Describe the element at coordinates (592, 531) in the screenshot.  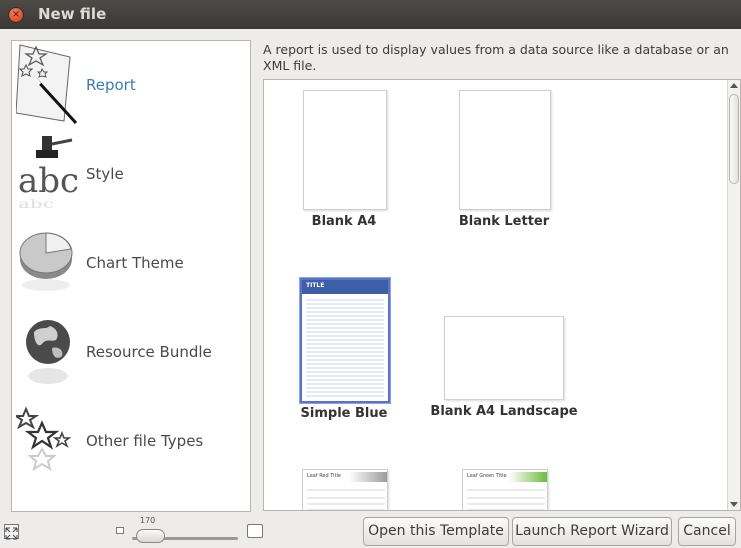
I see `launch-report-wizard-button: Launch Report Wizard` at that location.